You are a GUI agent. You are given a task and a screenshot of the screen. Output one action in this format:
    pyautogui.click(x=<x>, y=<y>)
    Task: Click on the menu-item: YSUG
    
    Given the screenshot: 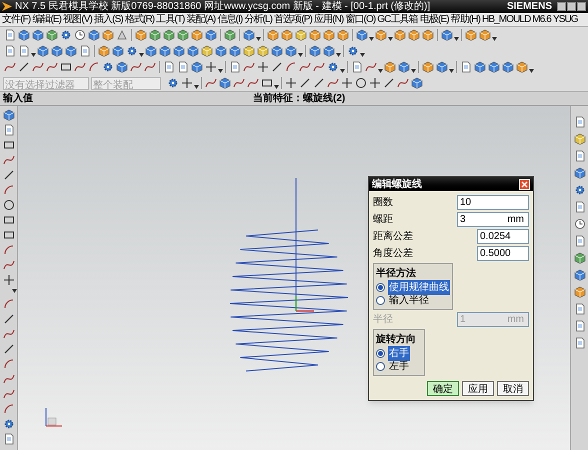 What is the action you would take?
    pyautogui.click(x=565, y=19)
    